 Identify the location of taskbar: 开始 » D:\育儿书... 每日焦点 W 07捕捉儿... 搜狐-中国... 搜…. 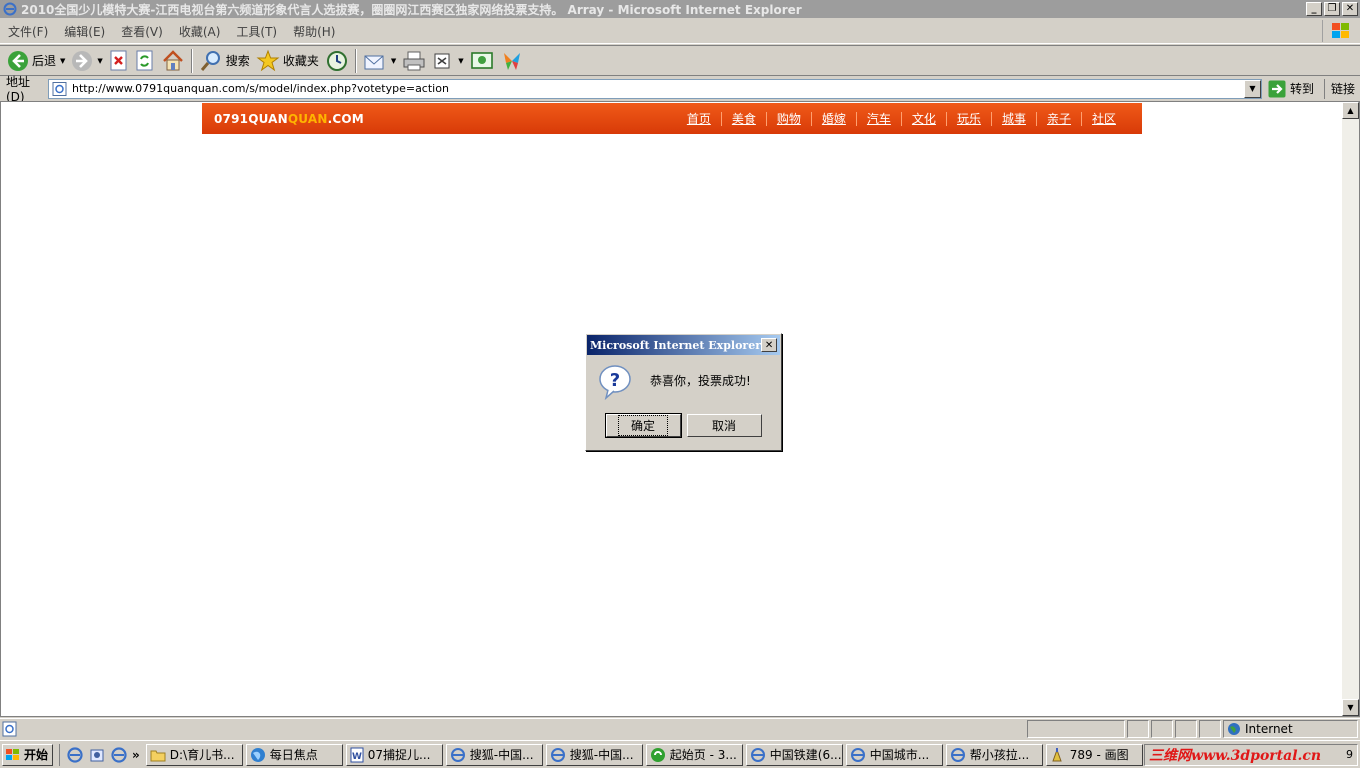
(680, 754).